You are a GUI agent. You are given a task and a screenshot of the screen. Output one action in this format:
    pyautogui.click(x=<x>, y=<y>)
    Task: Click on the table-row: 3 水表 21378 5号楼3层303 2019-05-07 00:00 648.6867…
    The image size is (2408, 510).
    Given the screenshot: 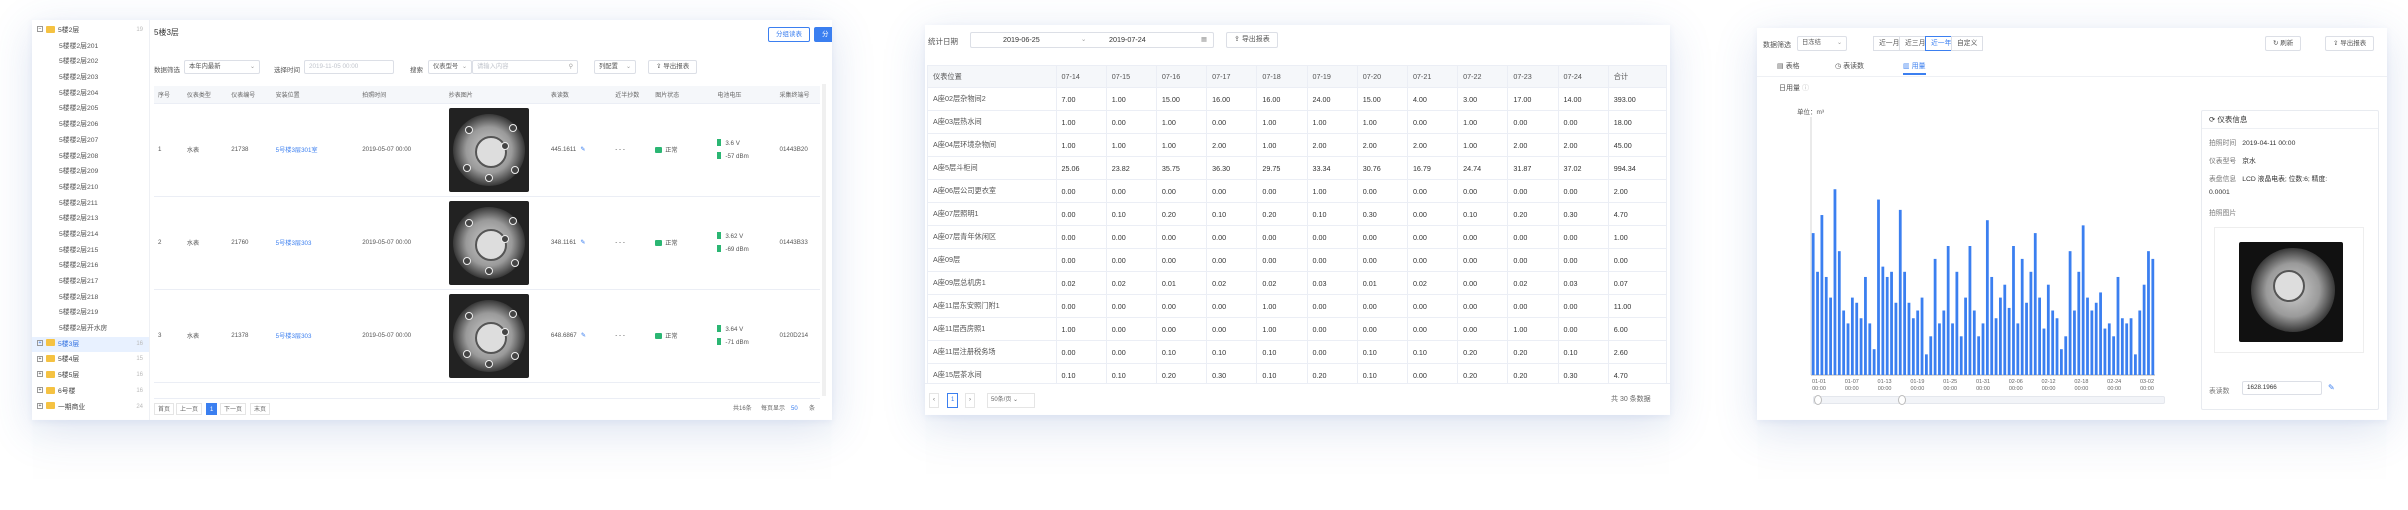 What is the action you would take?
    pyautogui.click(x=487, y=336)
    